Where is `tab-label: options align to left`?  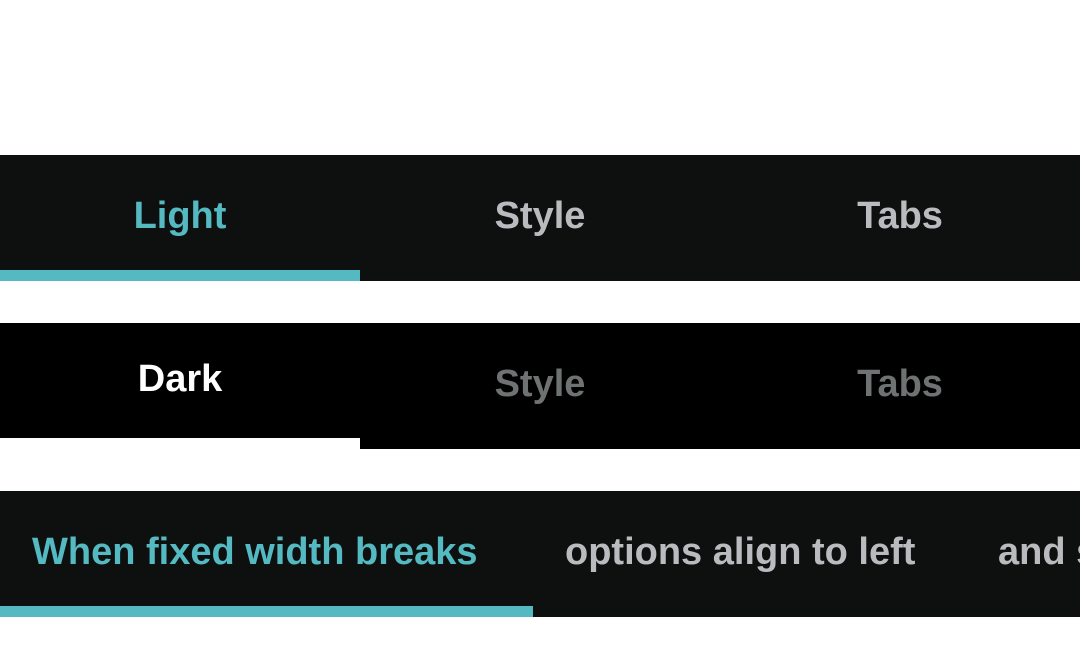
tab-label: options align to left is located at coordinates (740, 552).